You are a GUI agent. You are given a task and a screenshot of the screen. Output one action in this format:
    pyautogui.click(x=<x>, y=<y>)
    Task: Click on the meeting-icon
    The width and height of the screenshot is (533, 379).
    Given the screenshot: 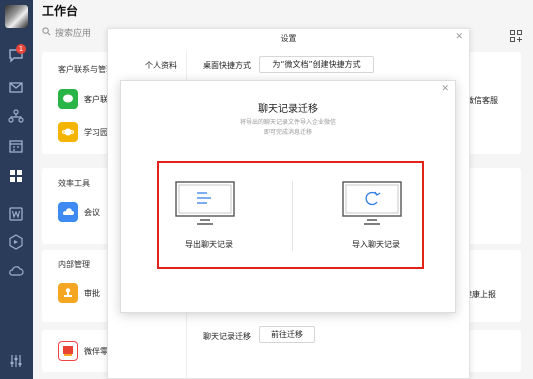 What is the action you would take?
    pyautogui.click(x=68, y=212)
    